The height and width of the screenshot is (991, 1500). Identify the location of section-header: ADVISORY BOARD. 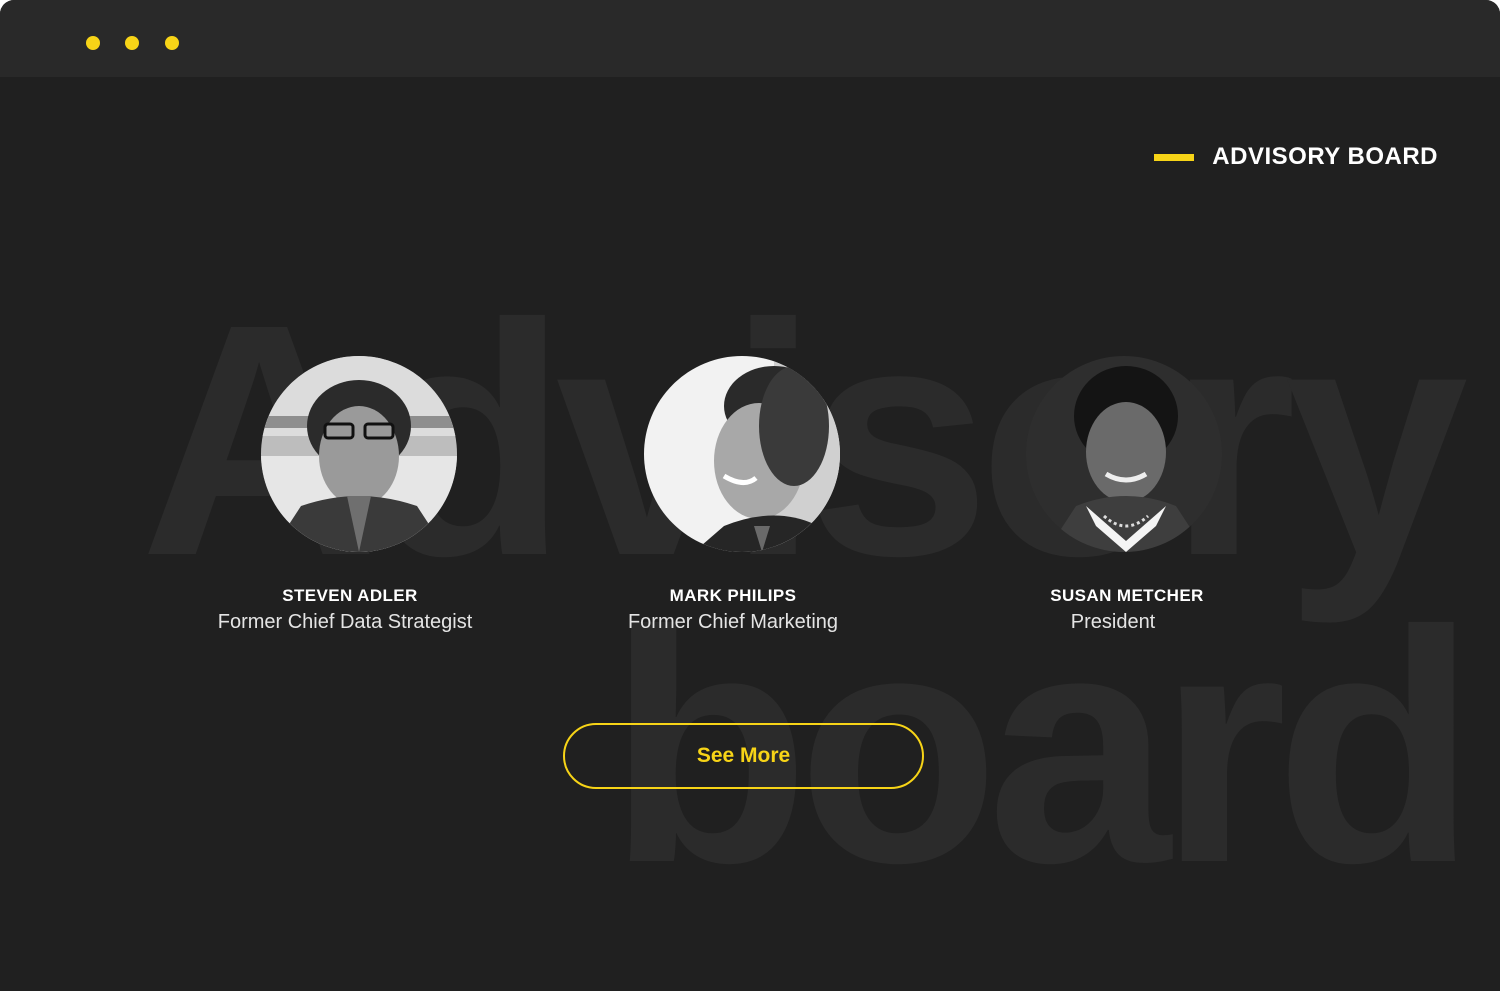
(1296, 157).